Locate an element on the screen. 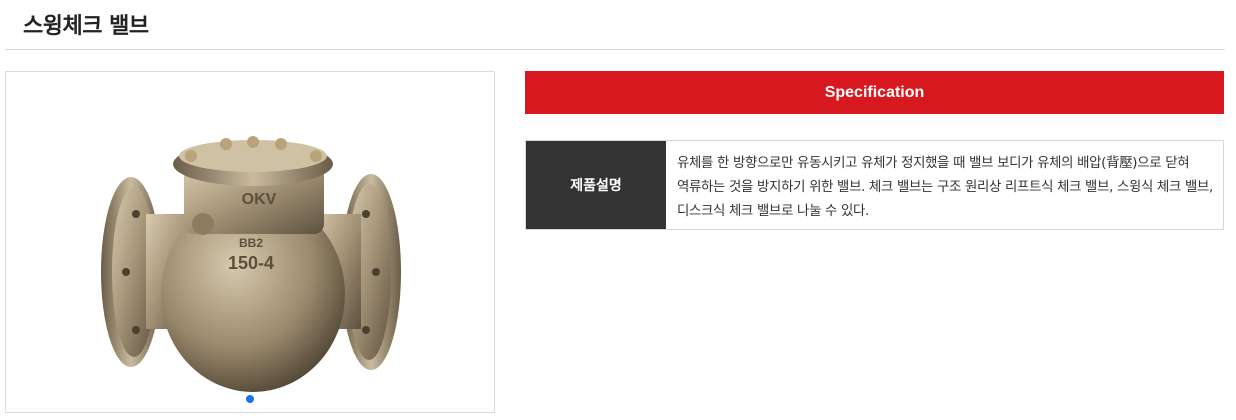 Image resolution: width=1236 pixels, height=420 pixels. swing-check-valve-photo: OKV BB2 150-4 is located at coordinates (251, 264).